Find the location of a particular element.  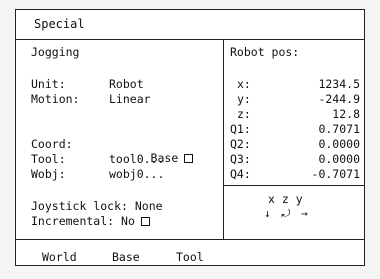

arrow-right-icon: → is located at coordinates (305, 213).